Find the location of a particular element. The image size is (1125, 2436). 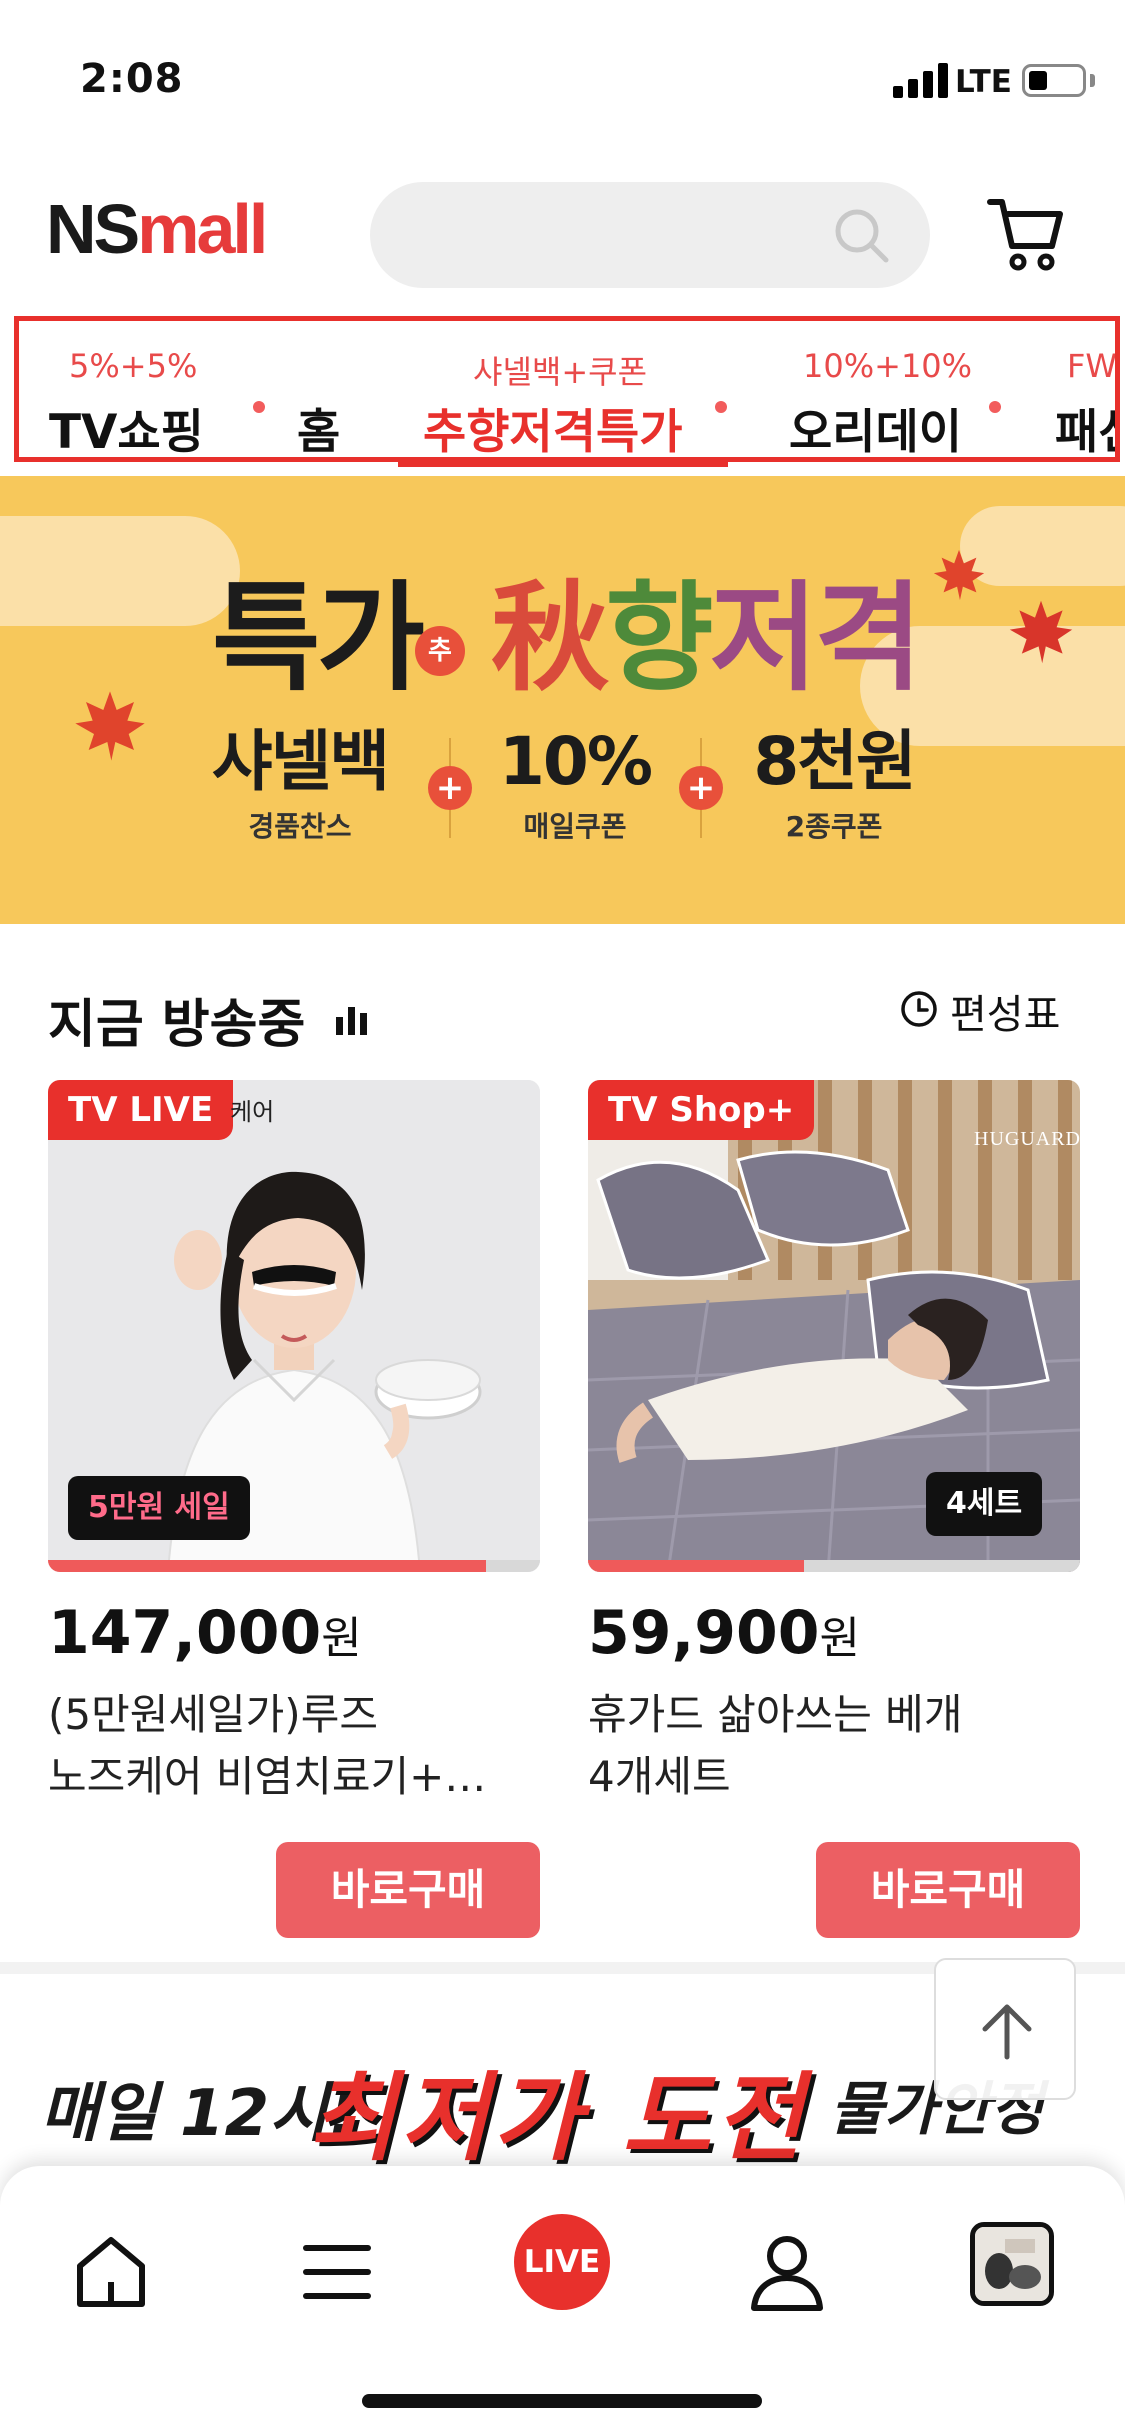

home-icon is located at coordinates (111, 2271).